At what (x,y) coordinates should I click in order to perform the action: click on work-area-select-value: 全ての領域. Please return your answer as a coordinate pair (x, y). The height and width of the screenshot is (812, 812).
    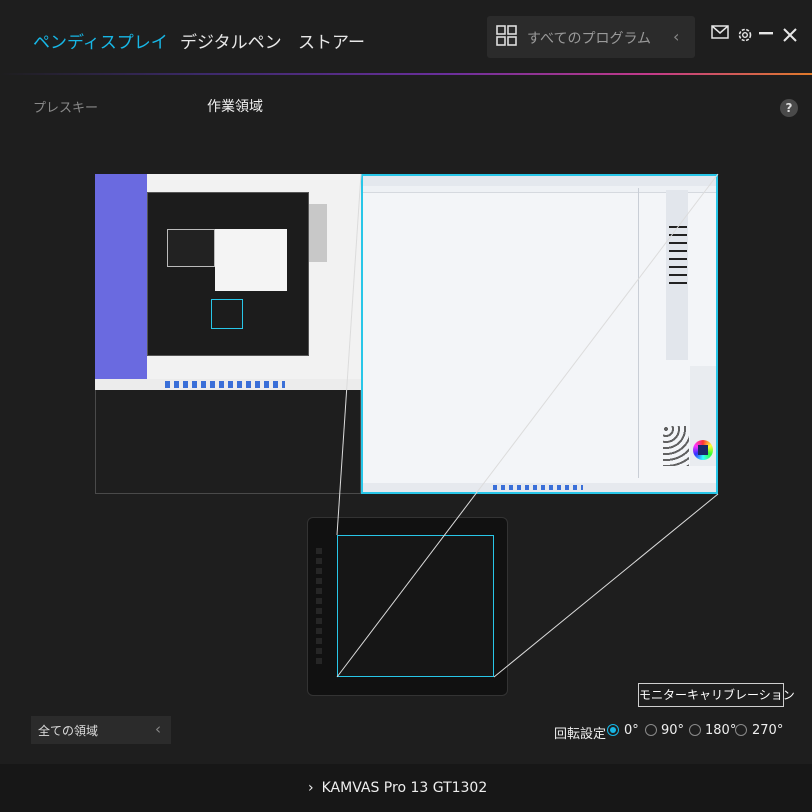
    Looking at the image, I should click on (68, 731).